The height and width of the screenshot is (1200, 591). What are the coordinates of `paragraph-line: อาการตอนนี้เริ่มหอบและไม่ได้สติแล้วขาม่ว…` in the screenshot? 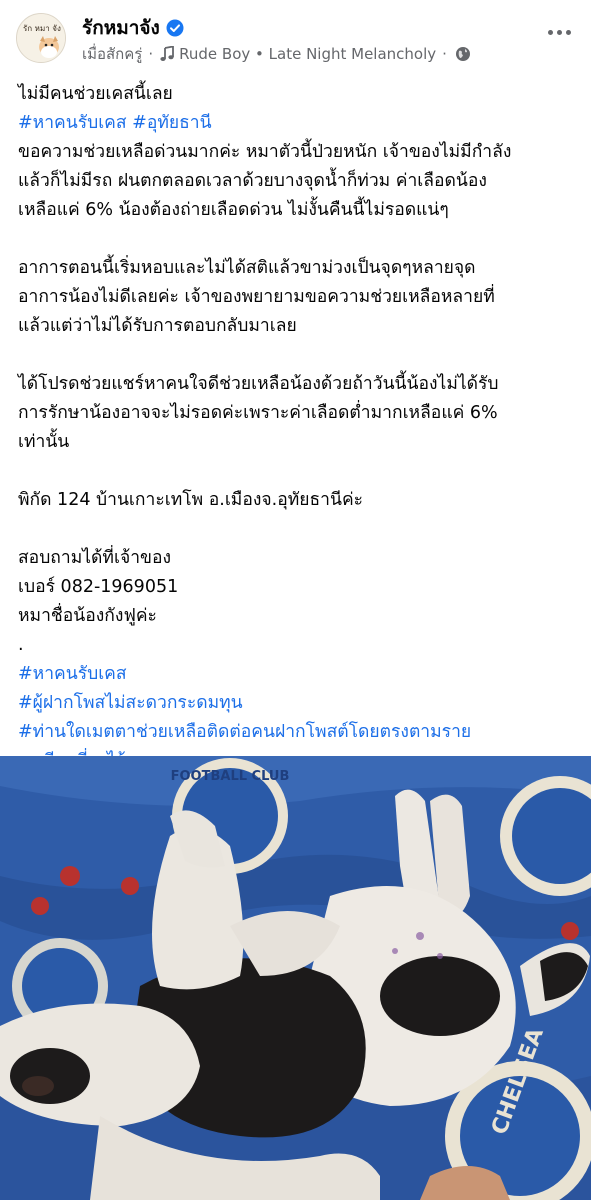 It's located at (247, 268).